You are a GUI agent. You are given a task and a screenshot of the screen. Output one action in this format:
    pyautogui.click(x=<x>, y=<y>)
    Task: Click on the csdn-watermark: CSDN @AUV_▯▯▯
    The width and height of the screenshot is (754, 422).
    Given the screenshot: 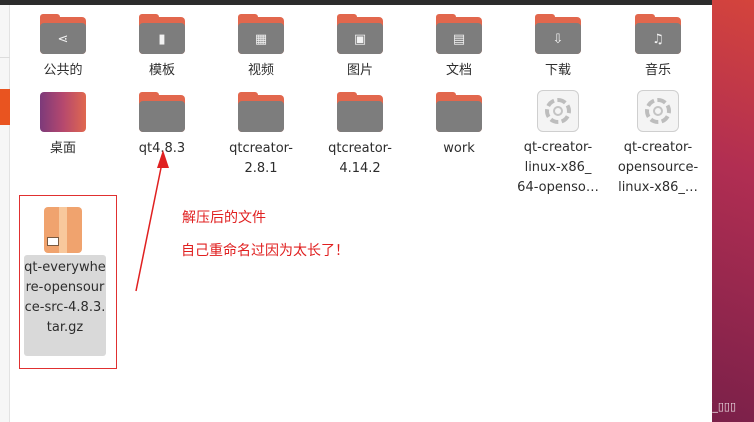 What is the action you would take?
    pyautogui.click(x=689, y=406)
    